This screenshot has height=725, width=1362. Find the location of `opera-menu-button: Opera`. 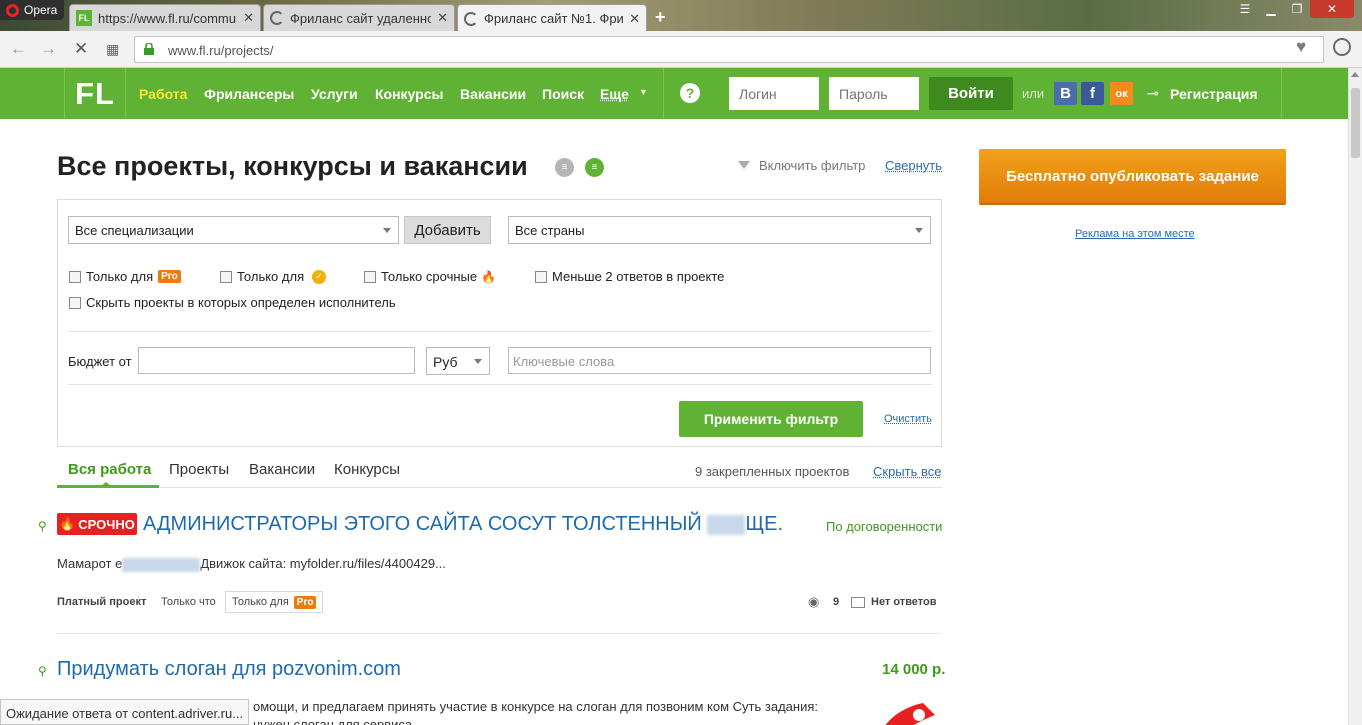

opera-menu-button: Opera is located at coordinates (32, 10).